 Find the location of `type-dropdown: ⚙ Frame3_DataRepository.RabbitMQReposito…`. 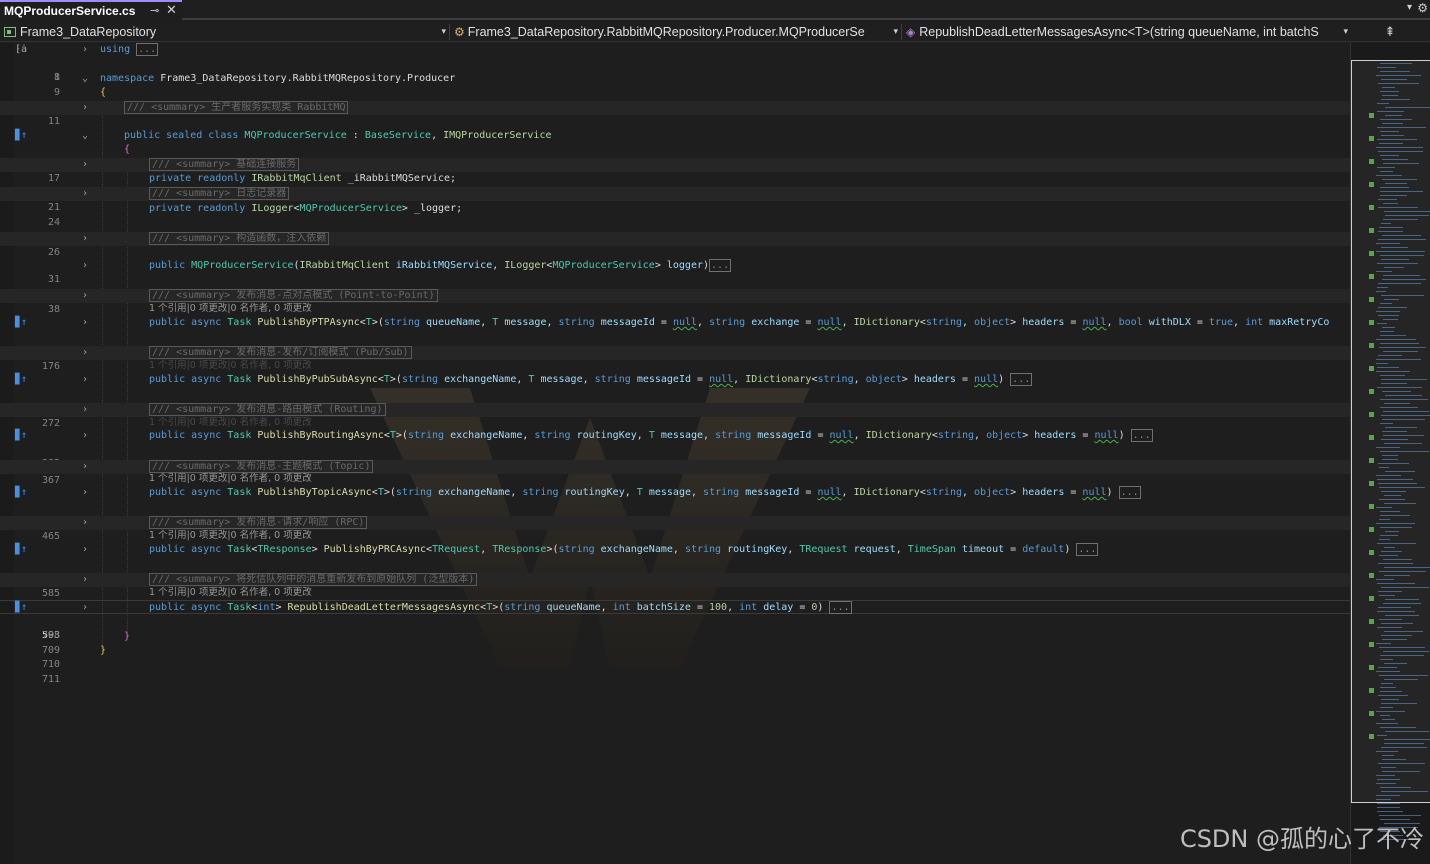

type-dropdown: ⚙ Frame3_DataRepository.RabbitMQReposito… is located at coordinates (675, 32).